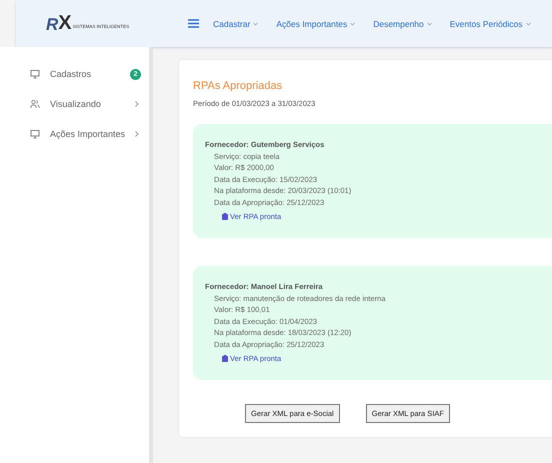  Describe the element at coordinates (35, 104) in the screenshot. I see `users-icon` at that location.